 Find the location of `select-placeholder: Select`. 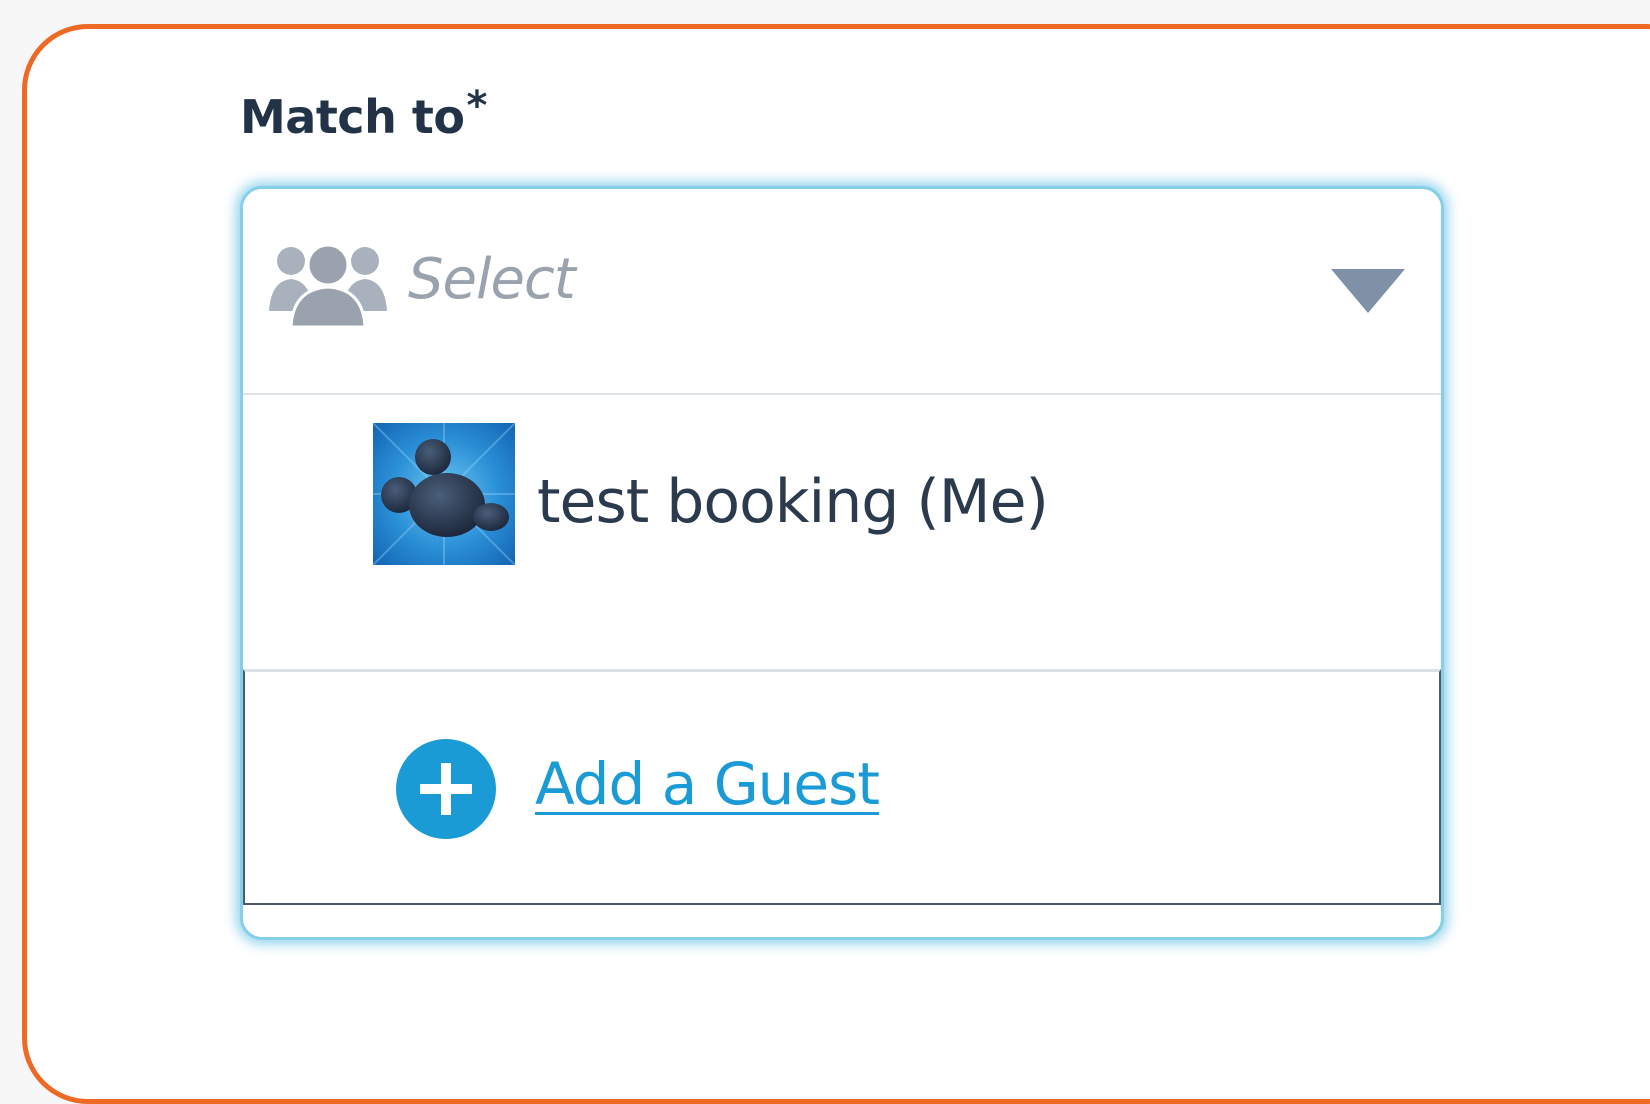

select-placeholder: Select is located at coordinates (492, 279).